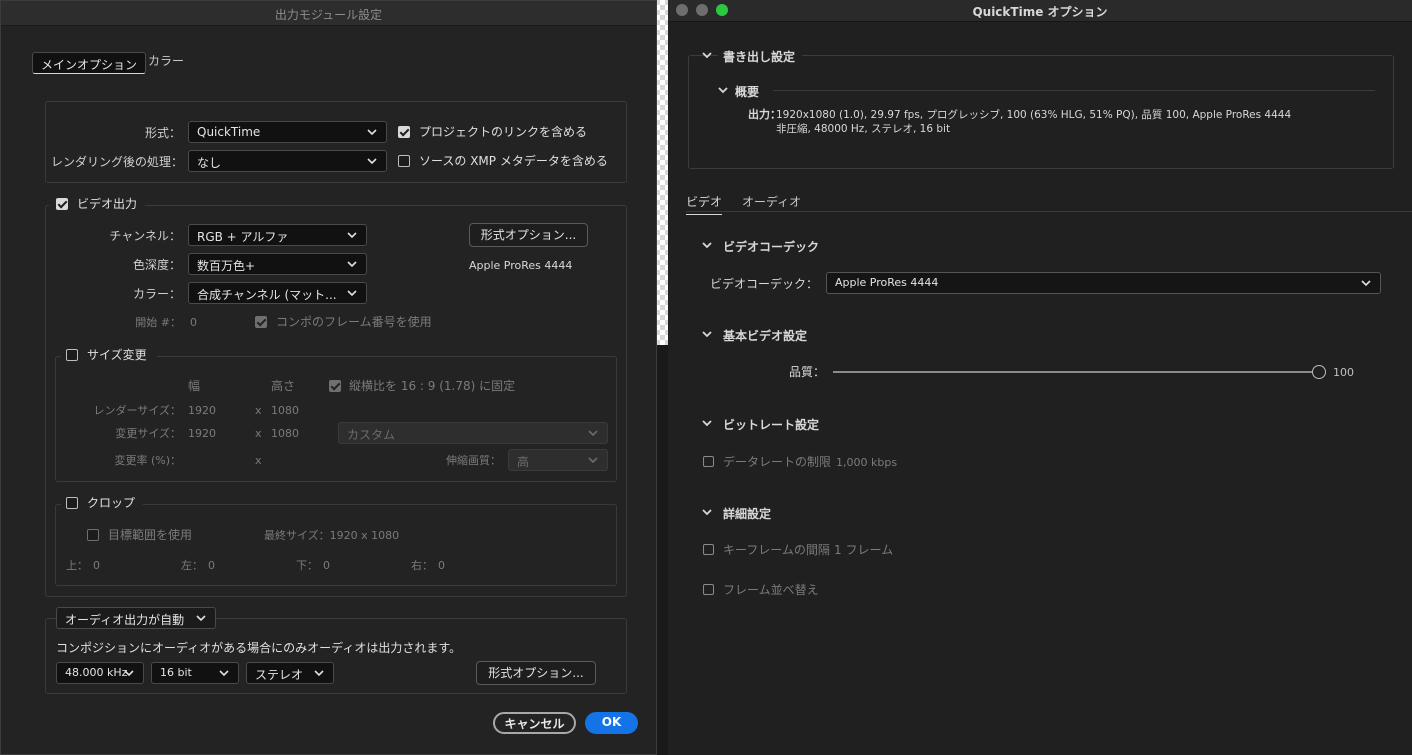  Describe the element at coordinates (307, 565) in the screenshot. I see `crop-bottom-label: 下：` at that location.